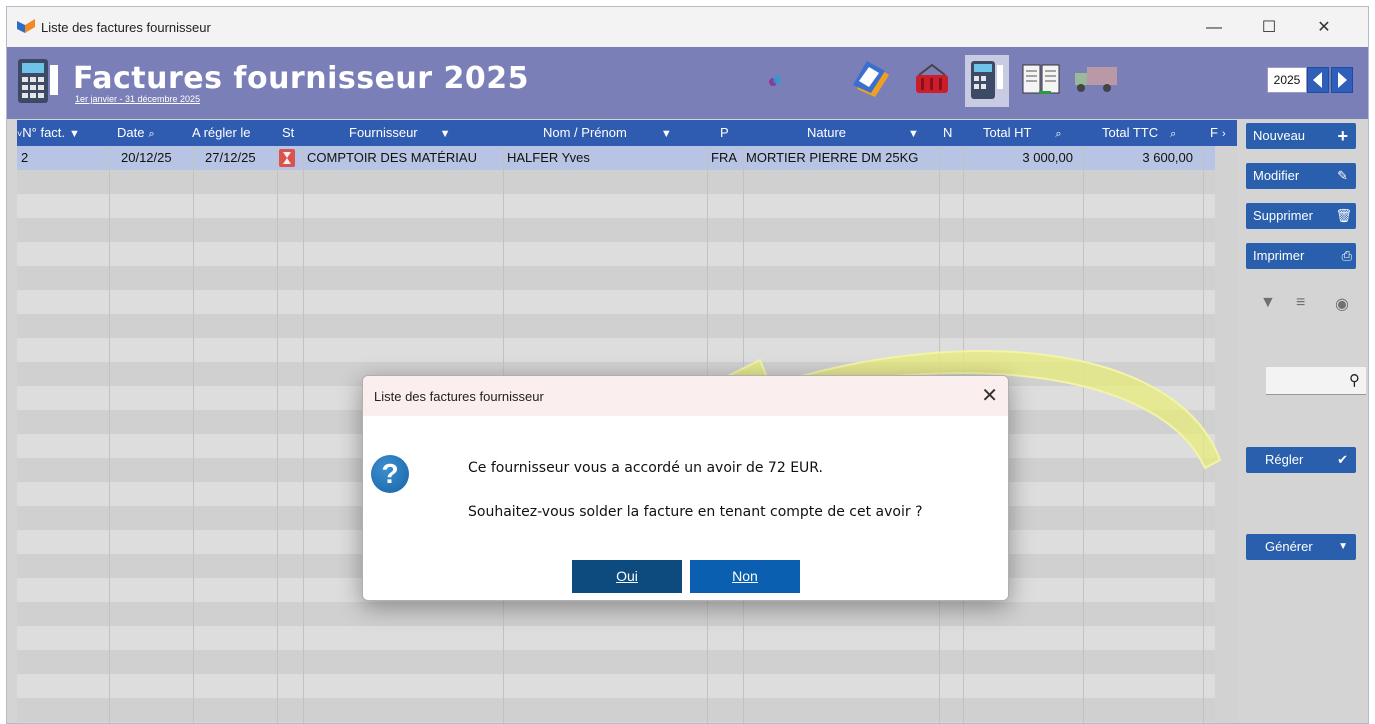 The image size is (1375, 724). I want to click on title-bar: Liste des factures fournisseur — ☐ ✕, so click(687, 27).